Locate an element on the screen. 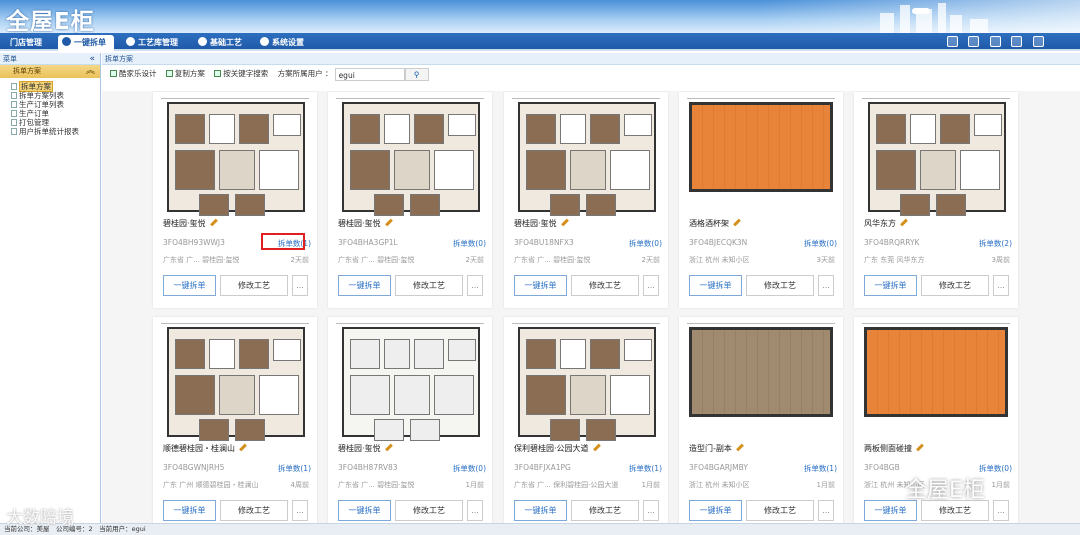 Image resolution: width=1080 pixels, height=535 pixels. copy-plan-button: 复制方案 is located at coordinates (185, 74).